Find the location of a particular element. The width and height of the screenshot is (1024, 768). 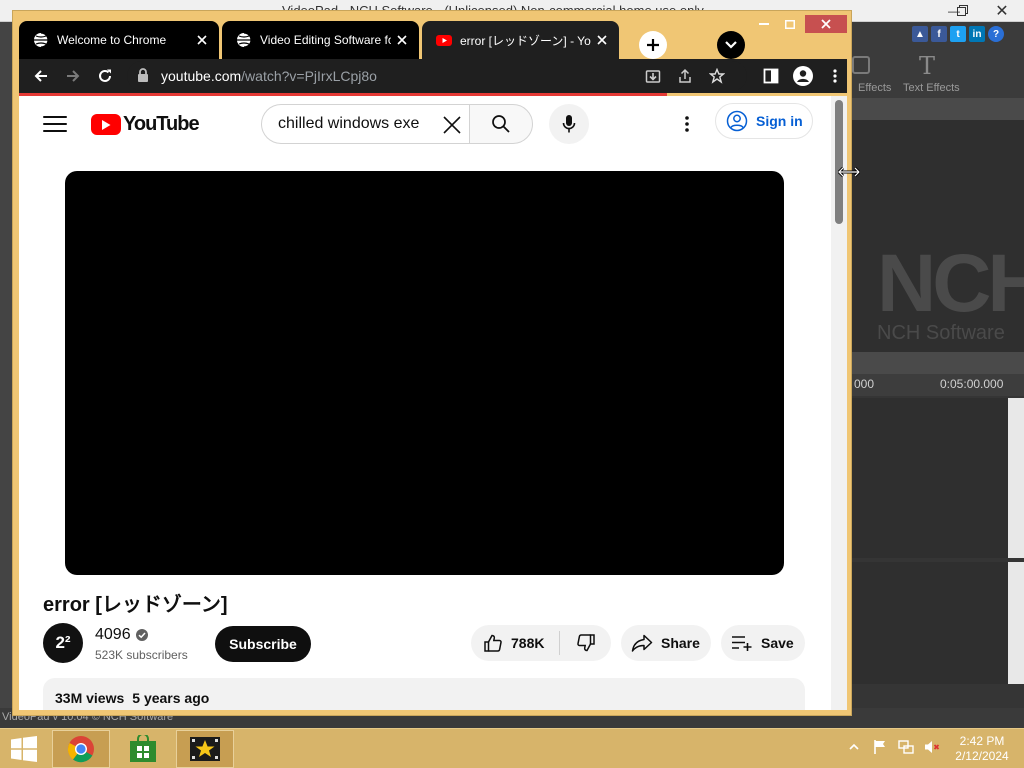

profile-icon is located at coordinates (803, 76).